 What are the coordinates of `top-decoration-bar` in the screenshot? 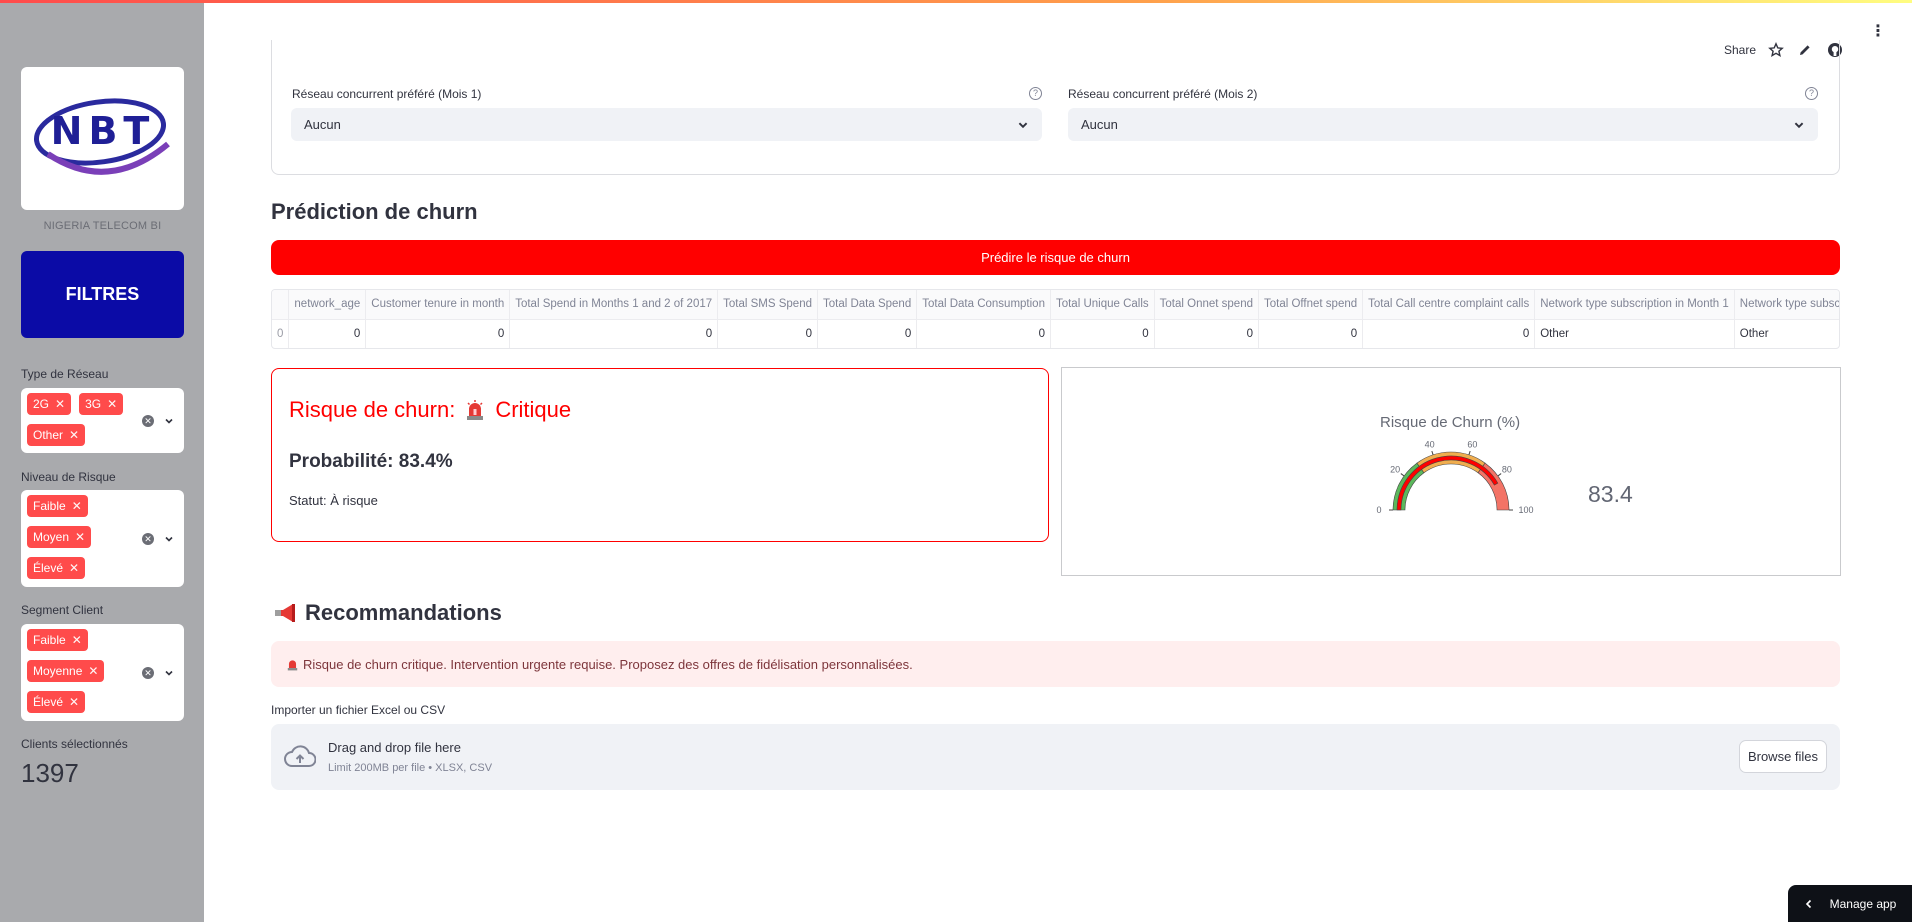 It's located at (956, 1).